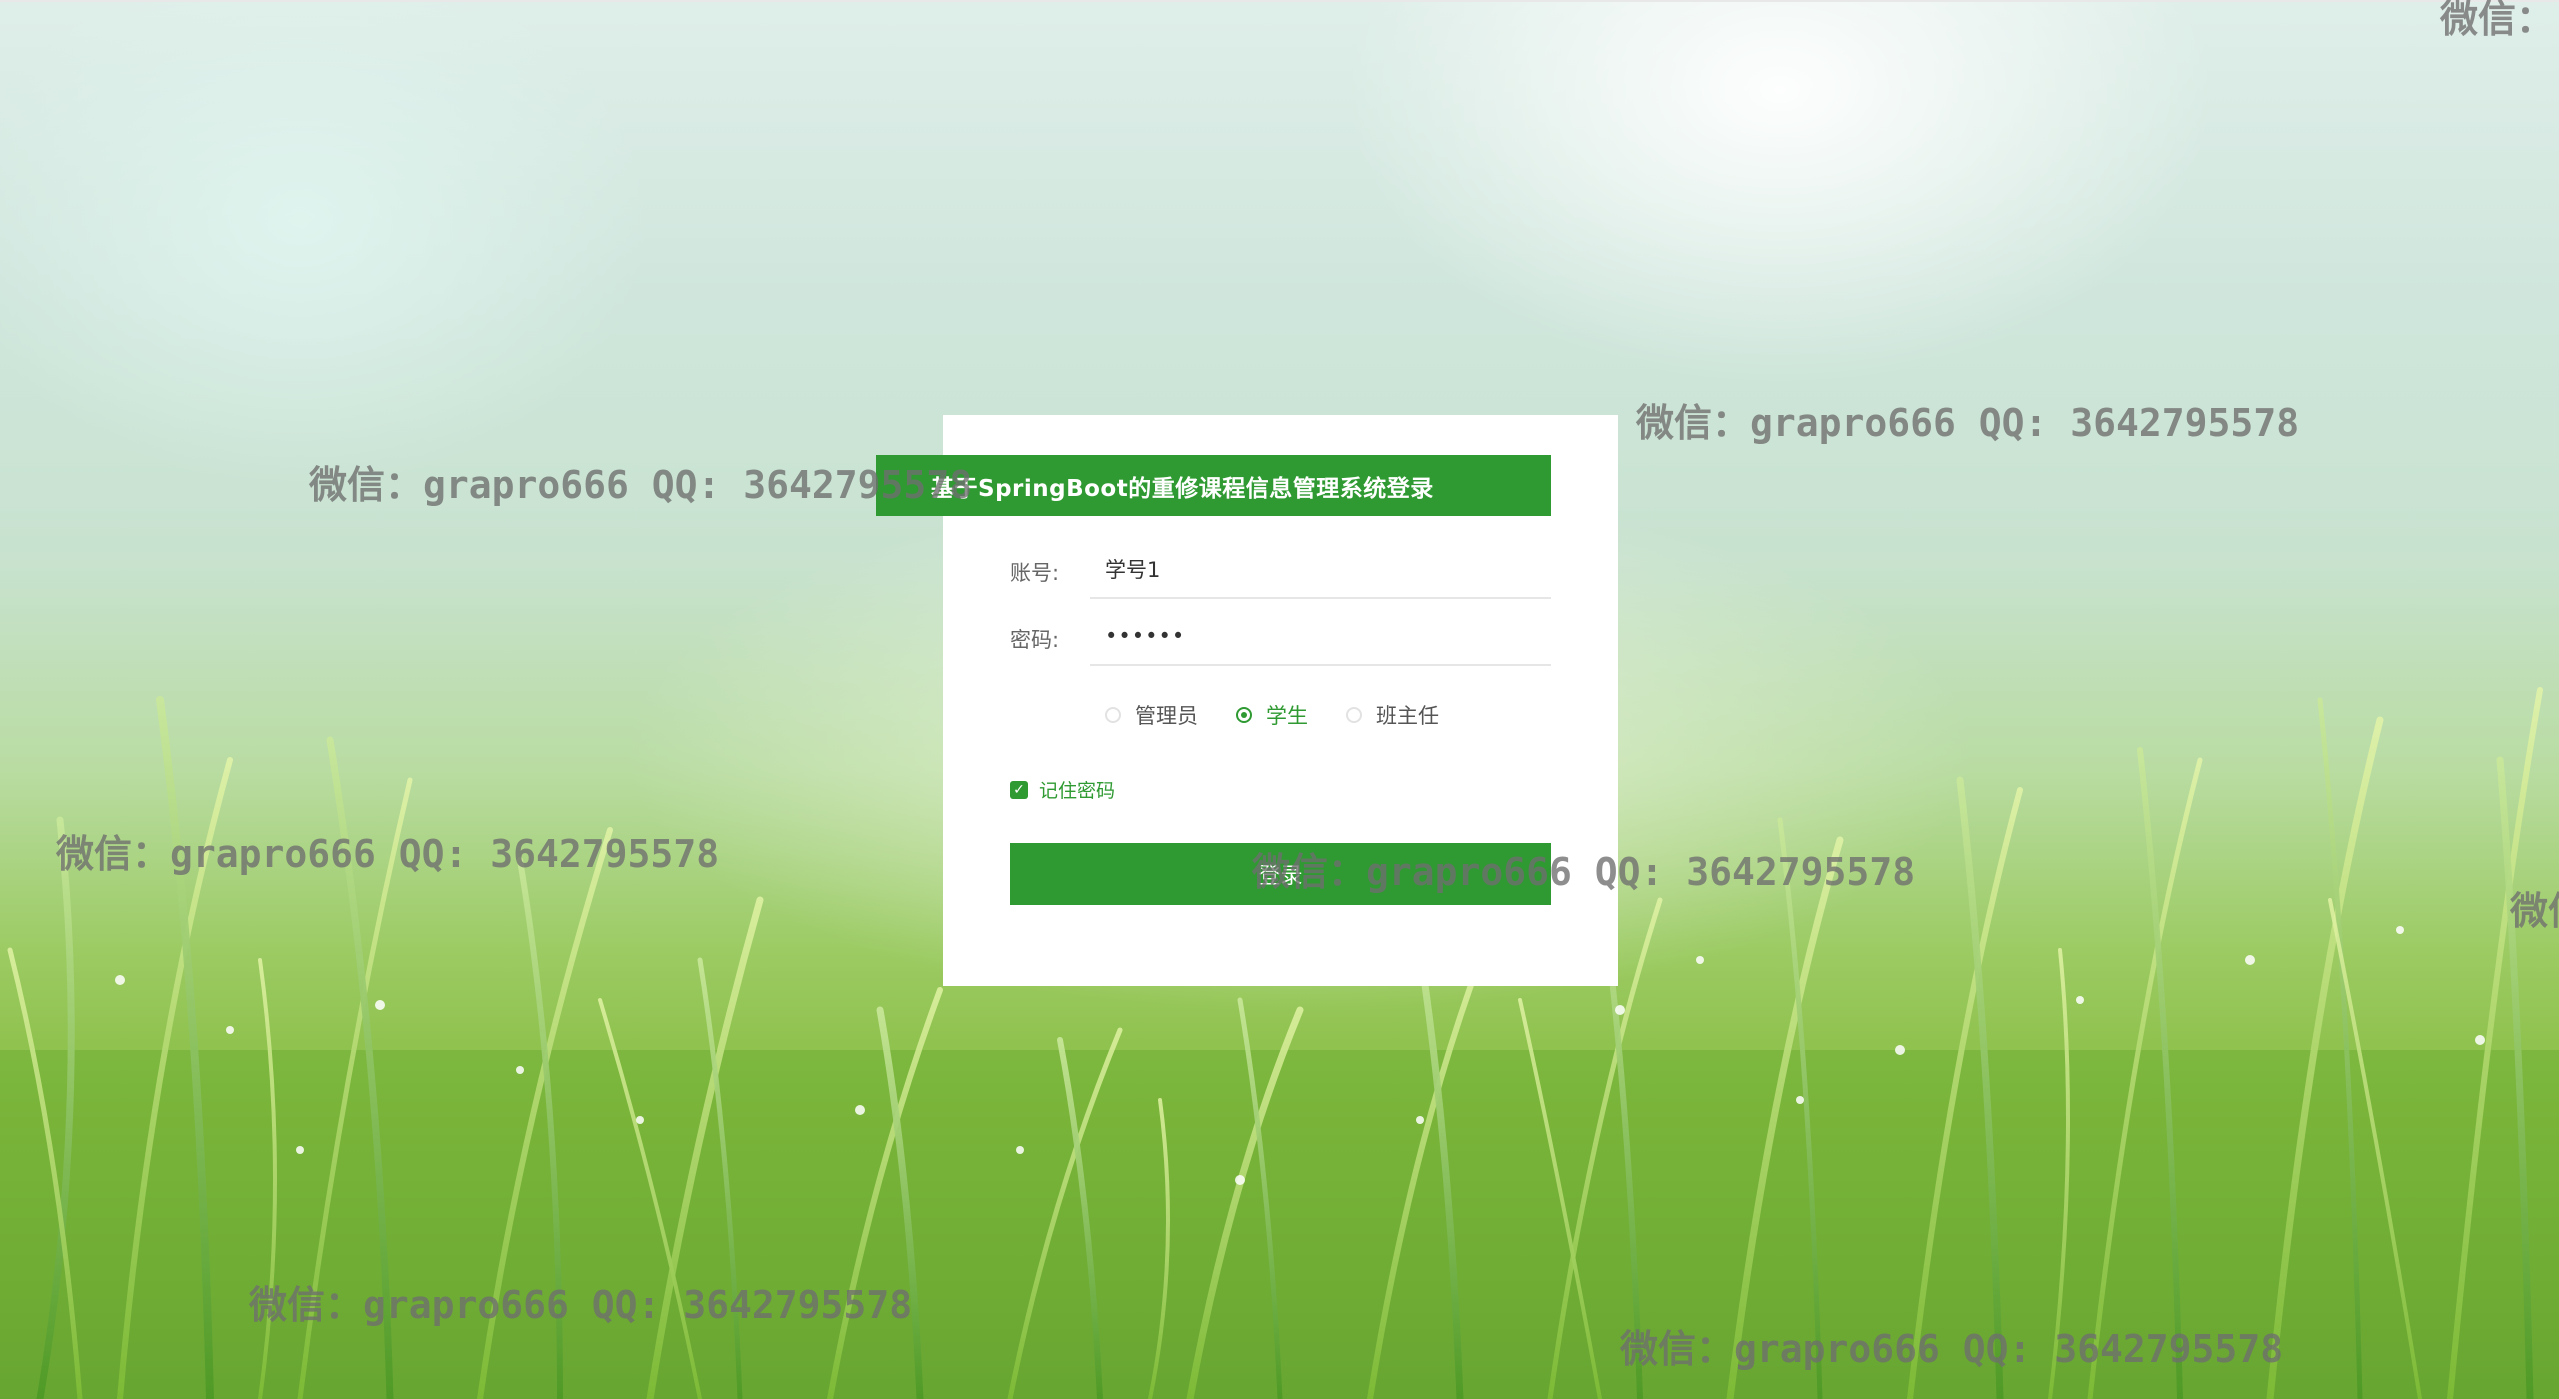 This screenshot has width=2559, height=1399. What do you see at coordinates (1244, 715) in the screenshot?
I see `radio-checked-icon` at bounding box center [1244, 715].